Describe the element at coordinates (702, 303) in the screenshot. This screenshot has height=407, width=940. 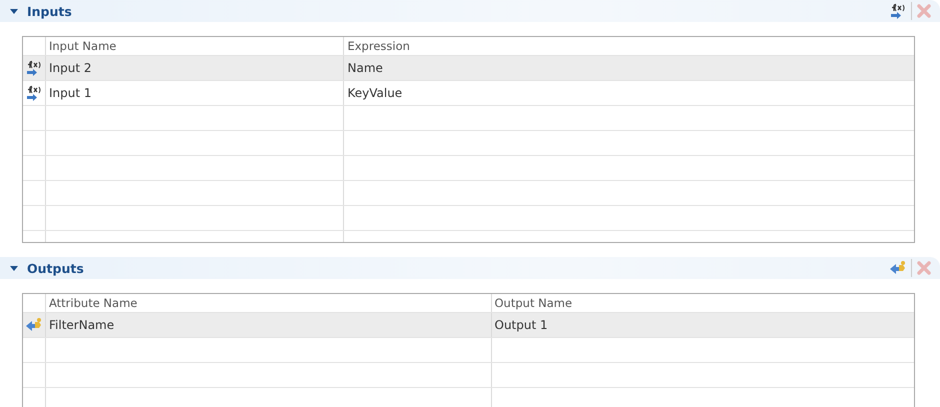
I see `column-header: Output Name` at that location.